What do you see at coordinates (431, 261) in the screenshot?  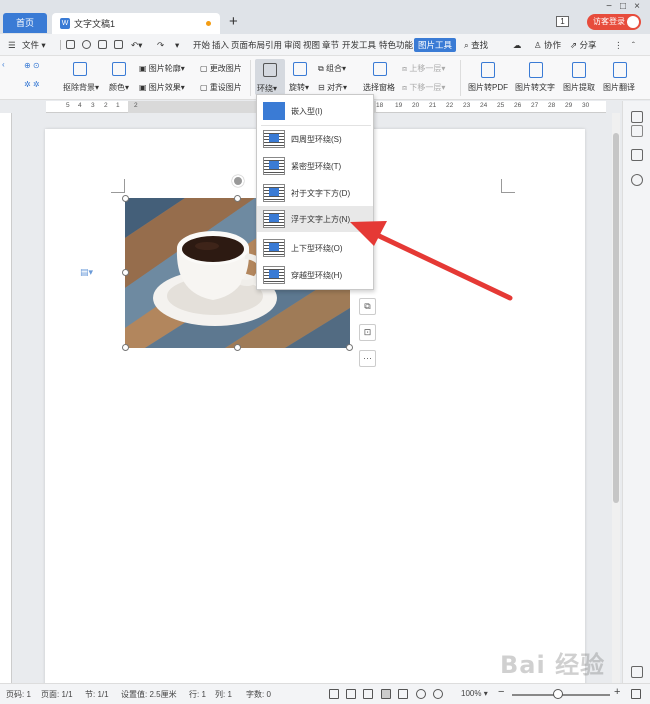 I see `annotation-arrow` at bounding box center [431, 261].